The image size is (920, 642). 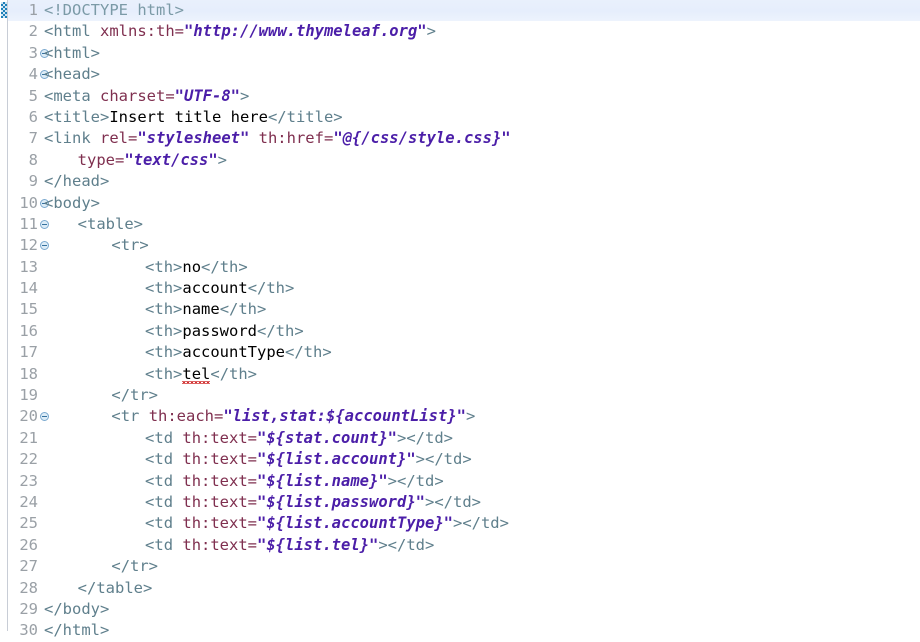 What do you see at coordinates (460, 160) in the screenshot?
I see `code-line: 8 type="text/css">` at bounding box center [460, 160].